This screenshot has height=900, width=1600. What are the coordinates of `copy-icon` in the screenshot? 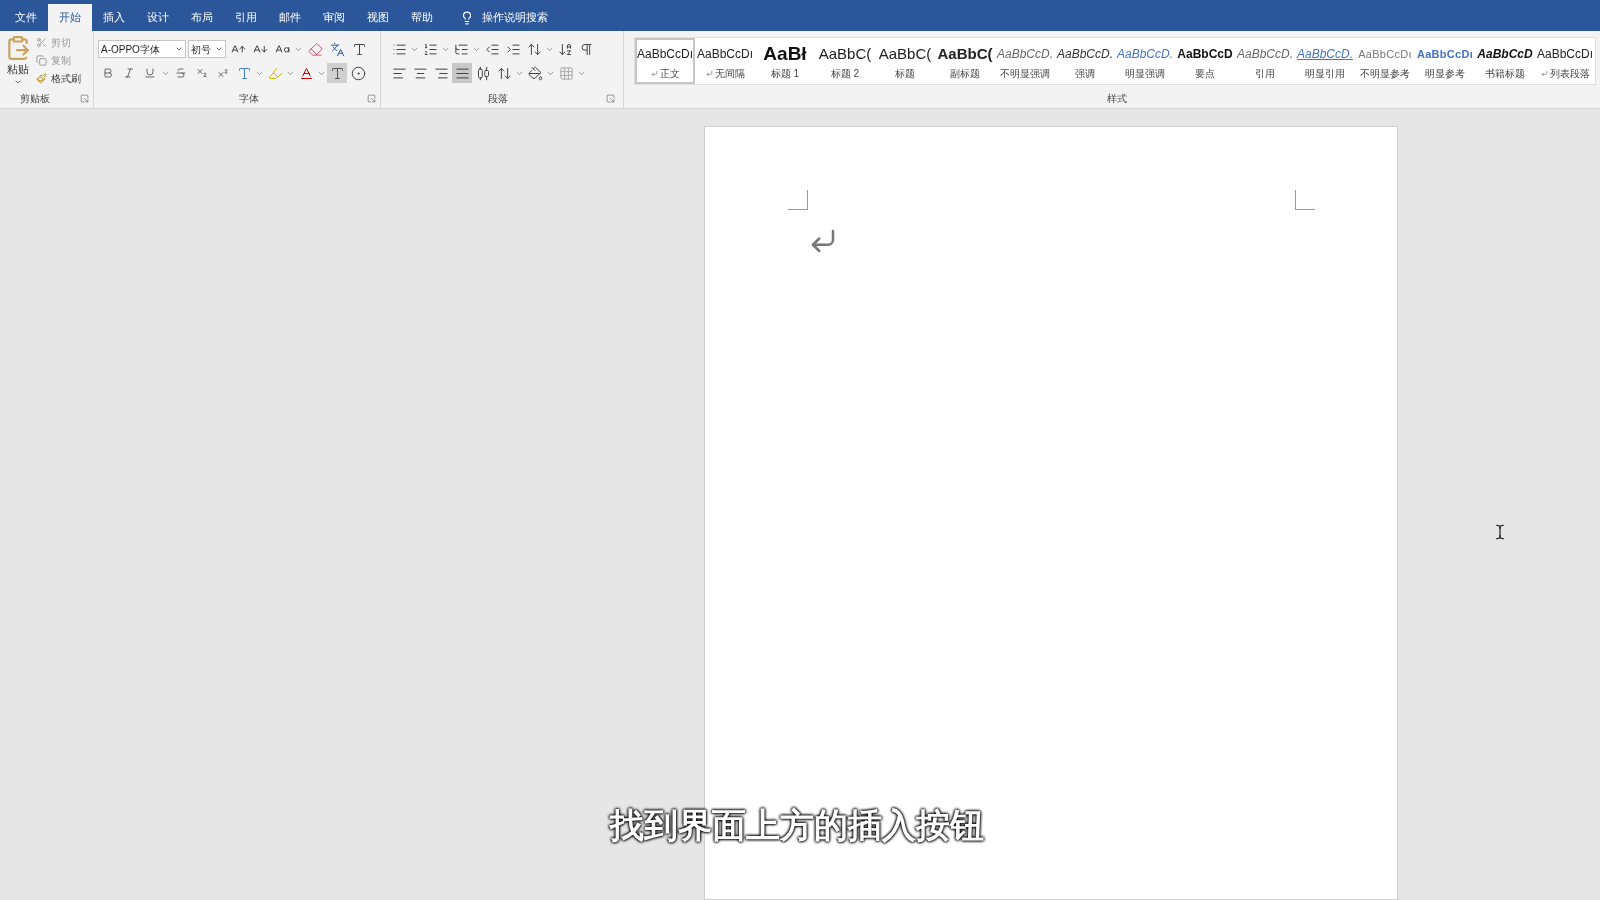 It's located at (41, 60).